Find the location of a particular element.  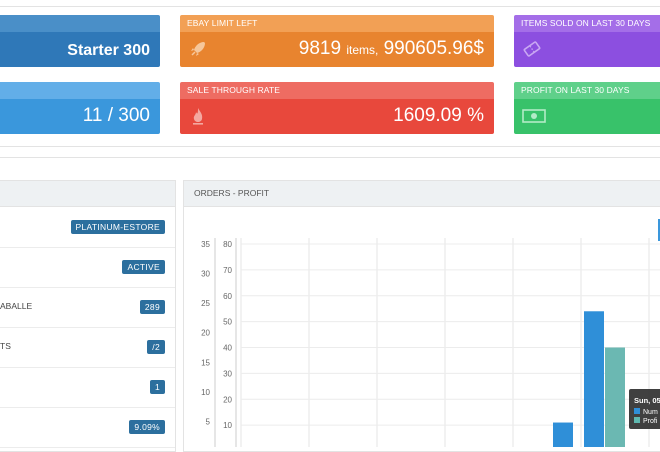

ebay-limit-card: EBAY LIMIT LEFT 9819 items, 990605.96$ is located at coordinates (337, 41).